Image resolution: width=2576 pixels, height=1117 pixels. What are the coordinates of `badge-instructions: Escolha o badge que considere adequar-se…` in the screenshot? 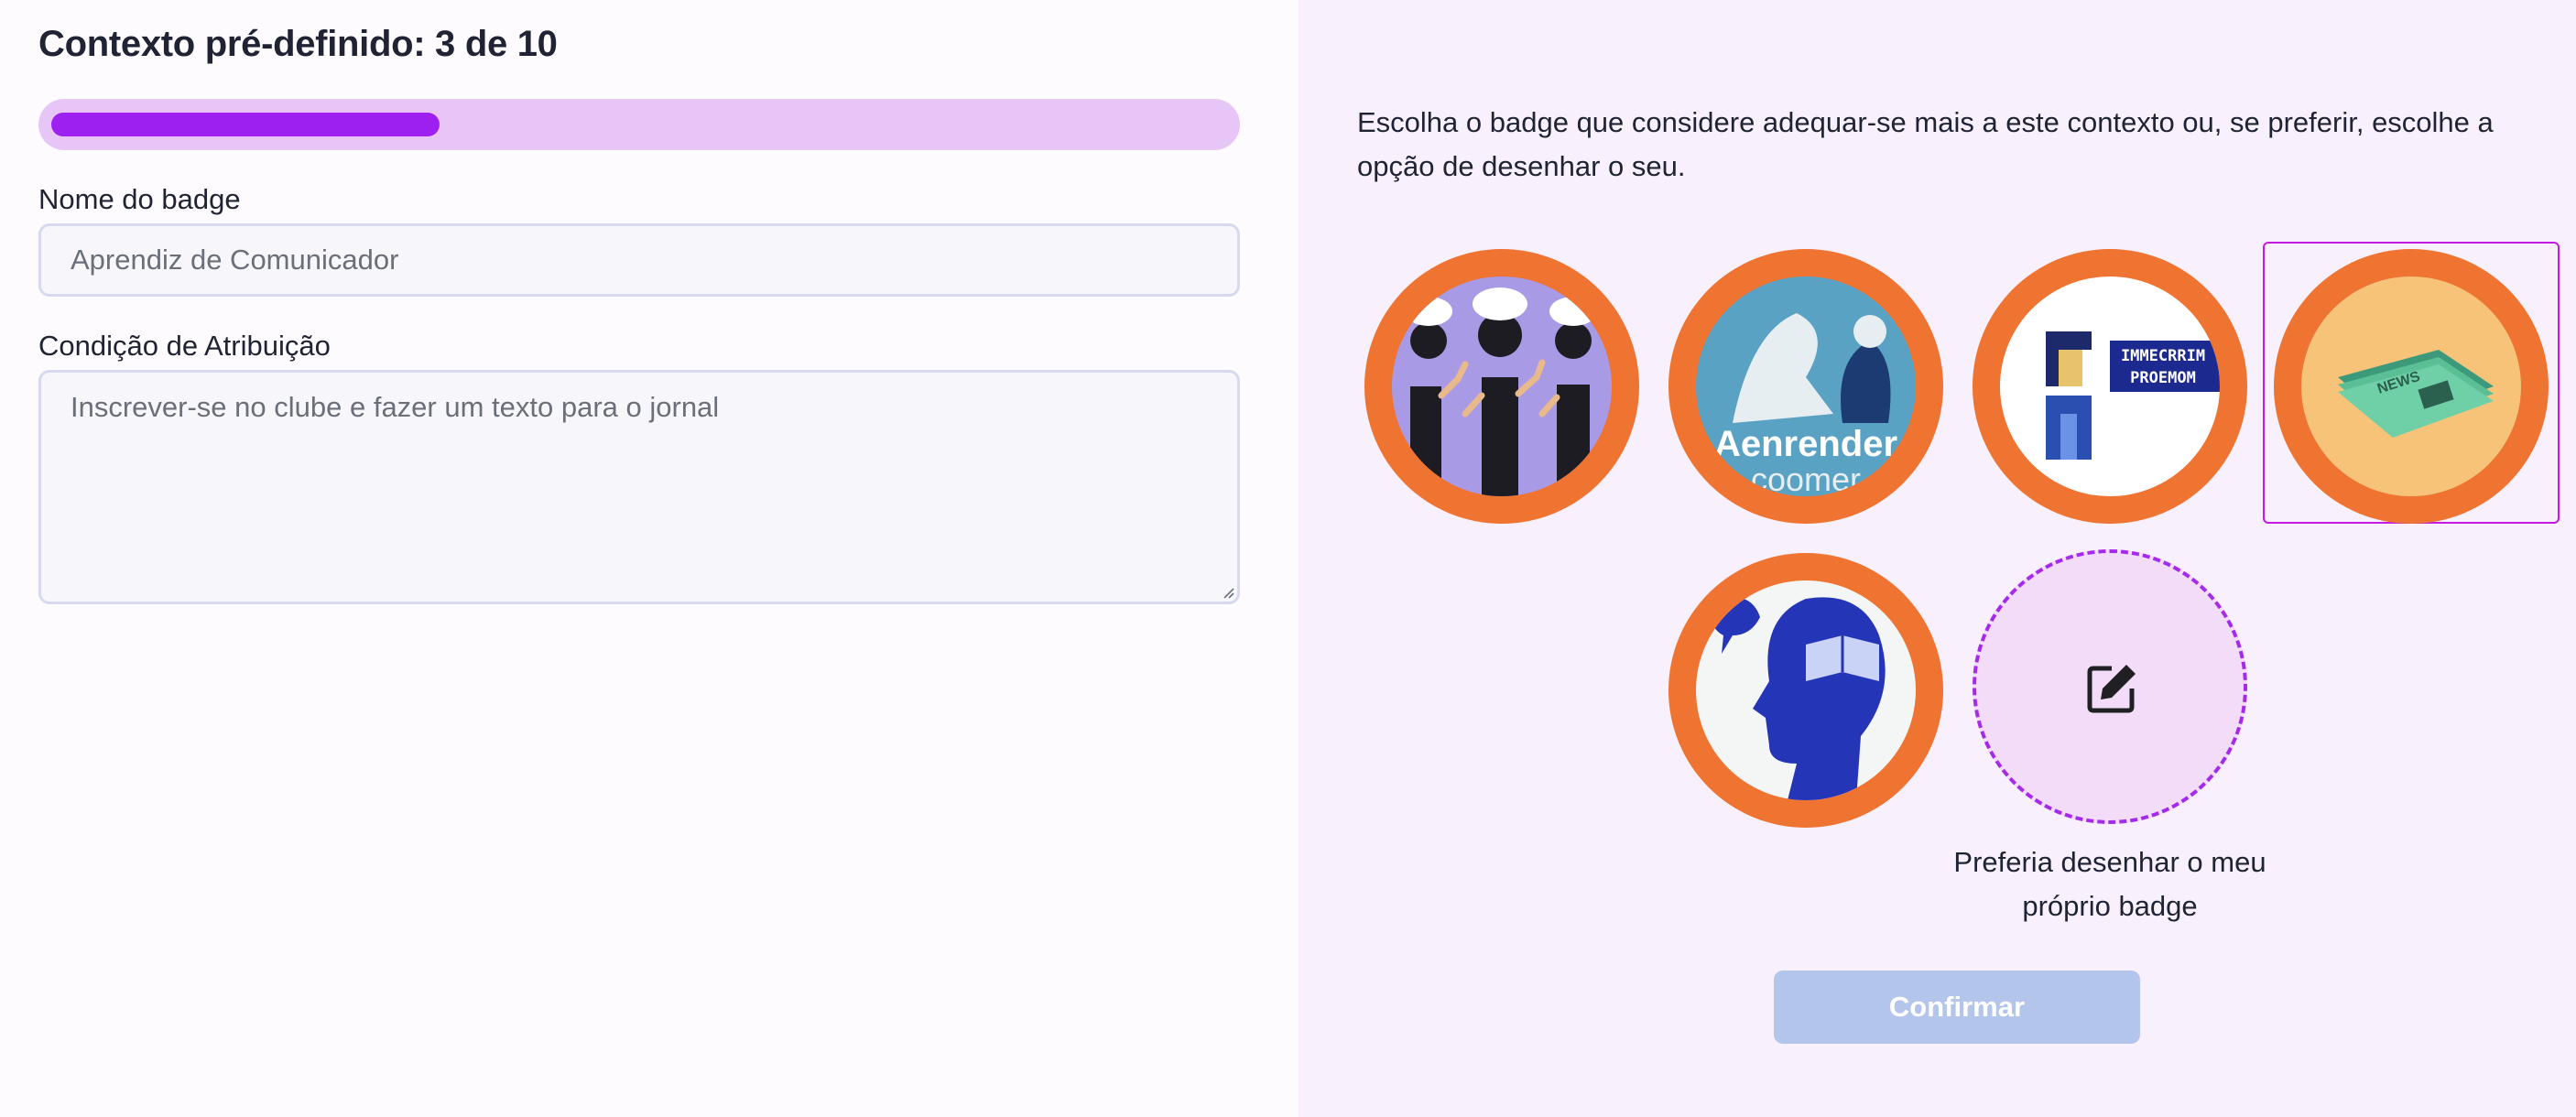 It's located at (1925, 144).